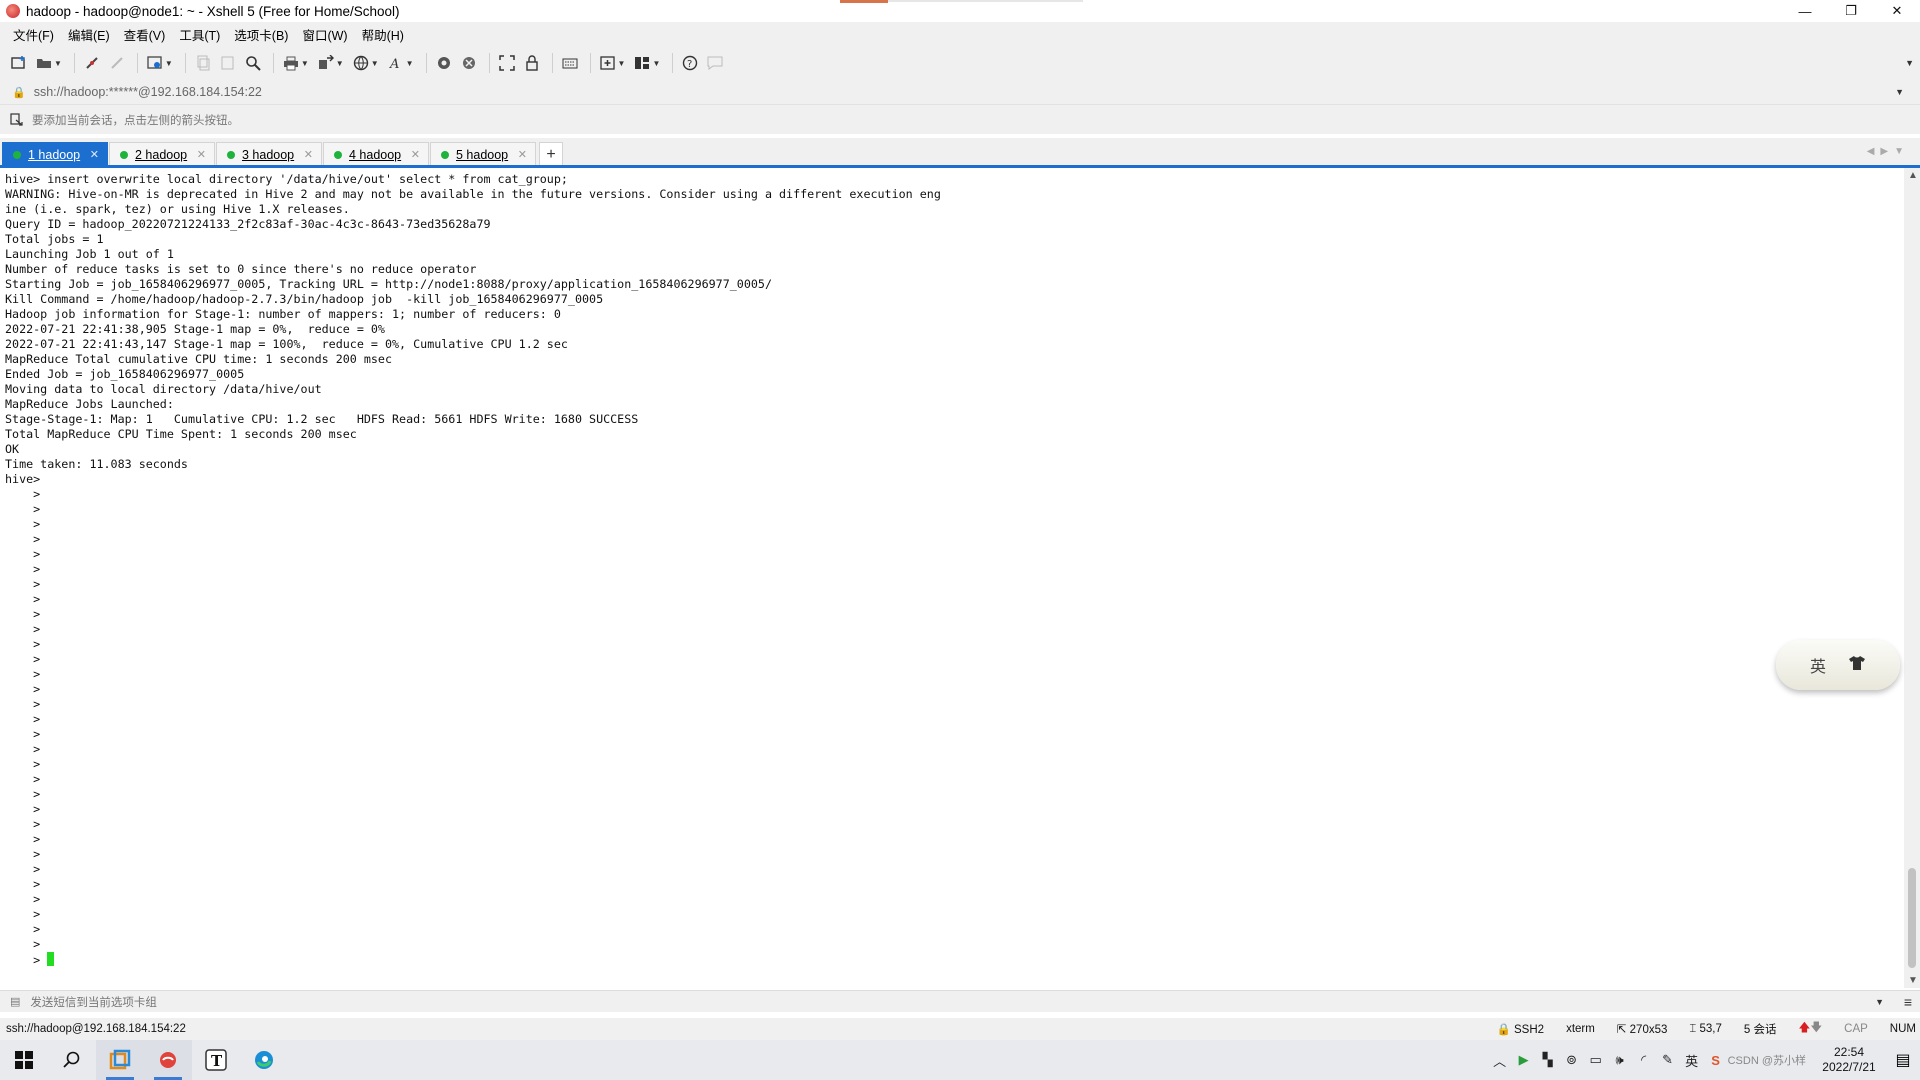  I want to click on menu-help: 帮助(H), so click(383, 34).